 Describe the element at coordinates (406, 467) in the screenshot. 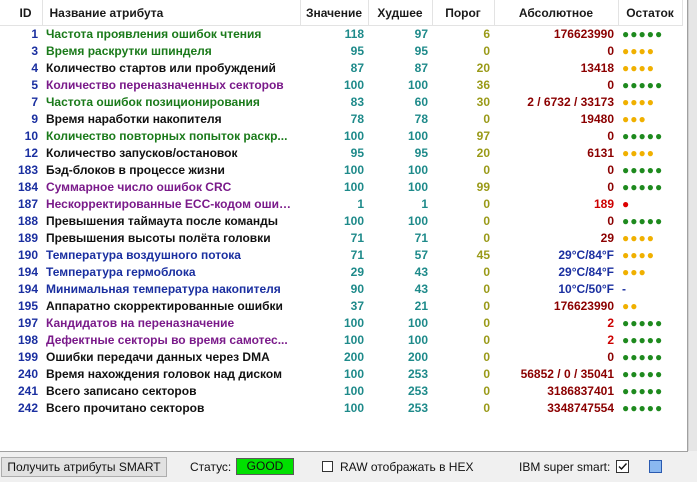

I see `raw-hex-label: RAW отображать в HEX` at that location.